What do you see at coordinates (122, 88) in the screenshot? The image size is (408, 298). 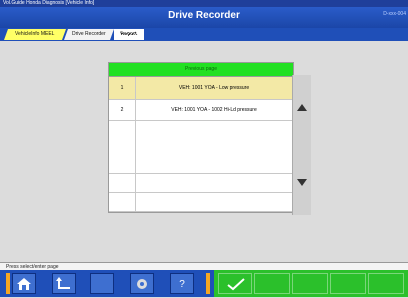 I see `list-item-number: 1` at bounding box center [122, 88].